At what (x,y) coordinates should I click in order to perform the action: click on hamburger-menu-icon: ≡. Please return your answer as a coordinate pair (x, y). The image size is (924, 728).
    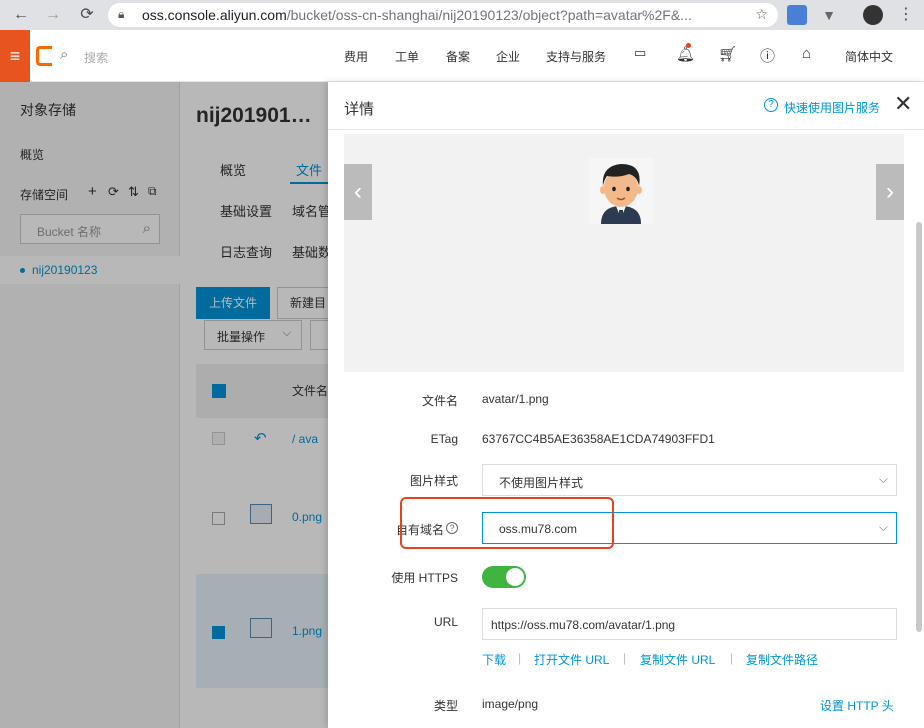
    Looking at the image, I should click on (15, 56).